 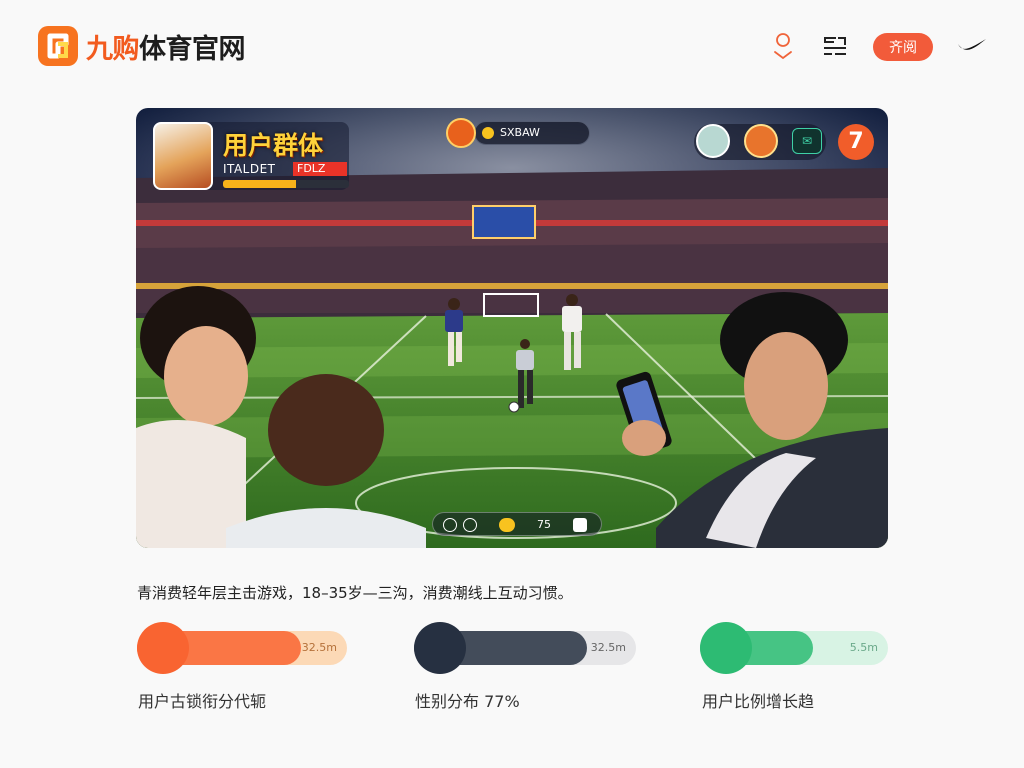 What do you see at coordinates (320, 169) in the screenshot?
I see `hud-tag: FDLZ` at bounding box center [320, 169].